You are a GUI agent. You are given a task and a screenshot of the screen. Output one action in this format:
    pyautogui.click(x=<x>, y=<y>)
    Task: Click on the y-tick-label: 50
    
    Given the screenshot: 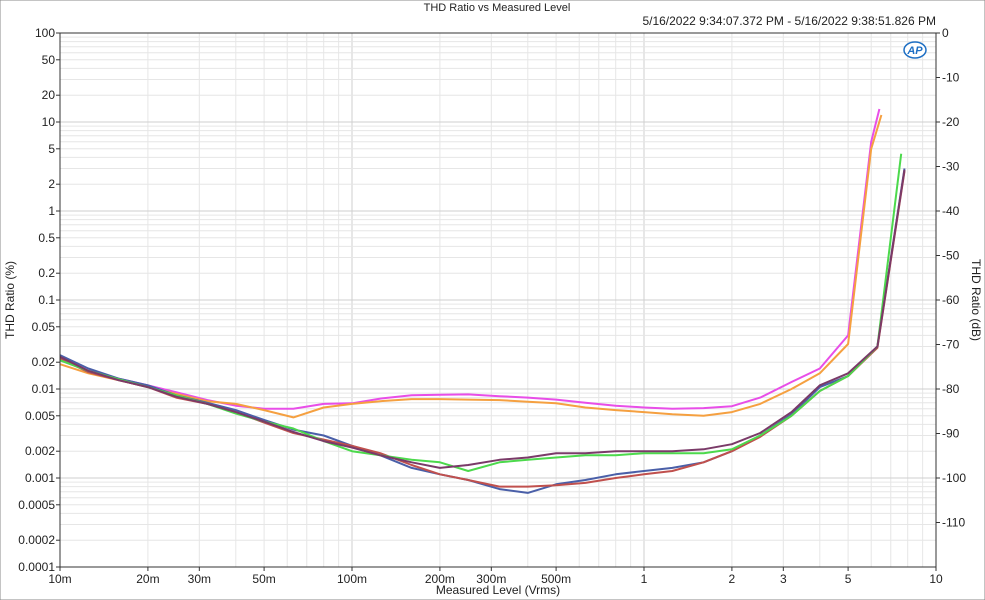 What is the action you would take?
    pyautogui.click(x=49, y=60)
    